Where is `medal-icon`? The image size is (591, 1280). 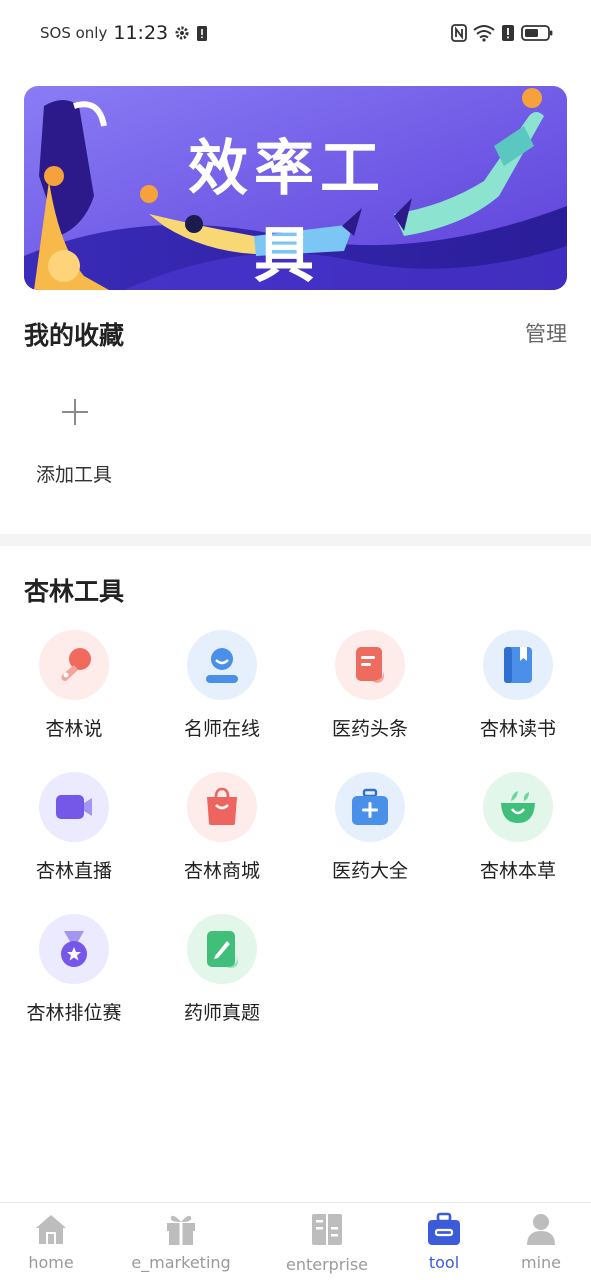
medal-icon is located at coordinates (74, 949).